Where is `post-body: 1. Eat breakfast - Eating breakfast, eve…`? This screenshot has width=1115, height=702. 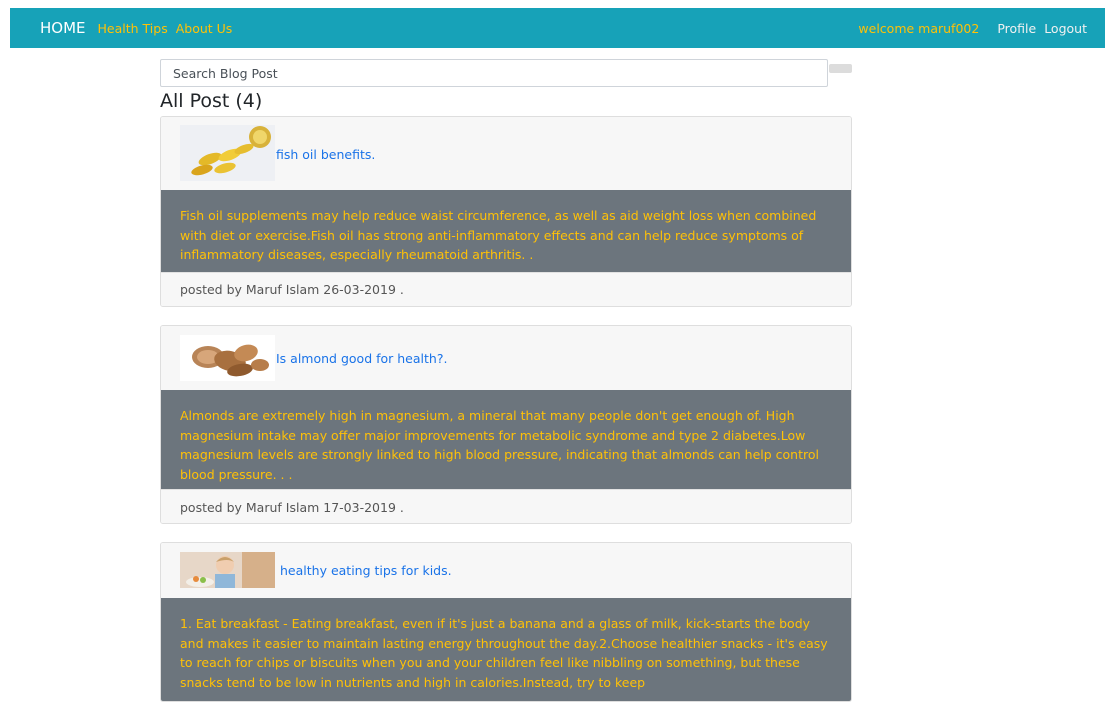 post-body: 1. Eat breakfast - Eating breakfast, eve… is located at coordinates (506, 649).